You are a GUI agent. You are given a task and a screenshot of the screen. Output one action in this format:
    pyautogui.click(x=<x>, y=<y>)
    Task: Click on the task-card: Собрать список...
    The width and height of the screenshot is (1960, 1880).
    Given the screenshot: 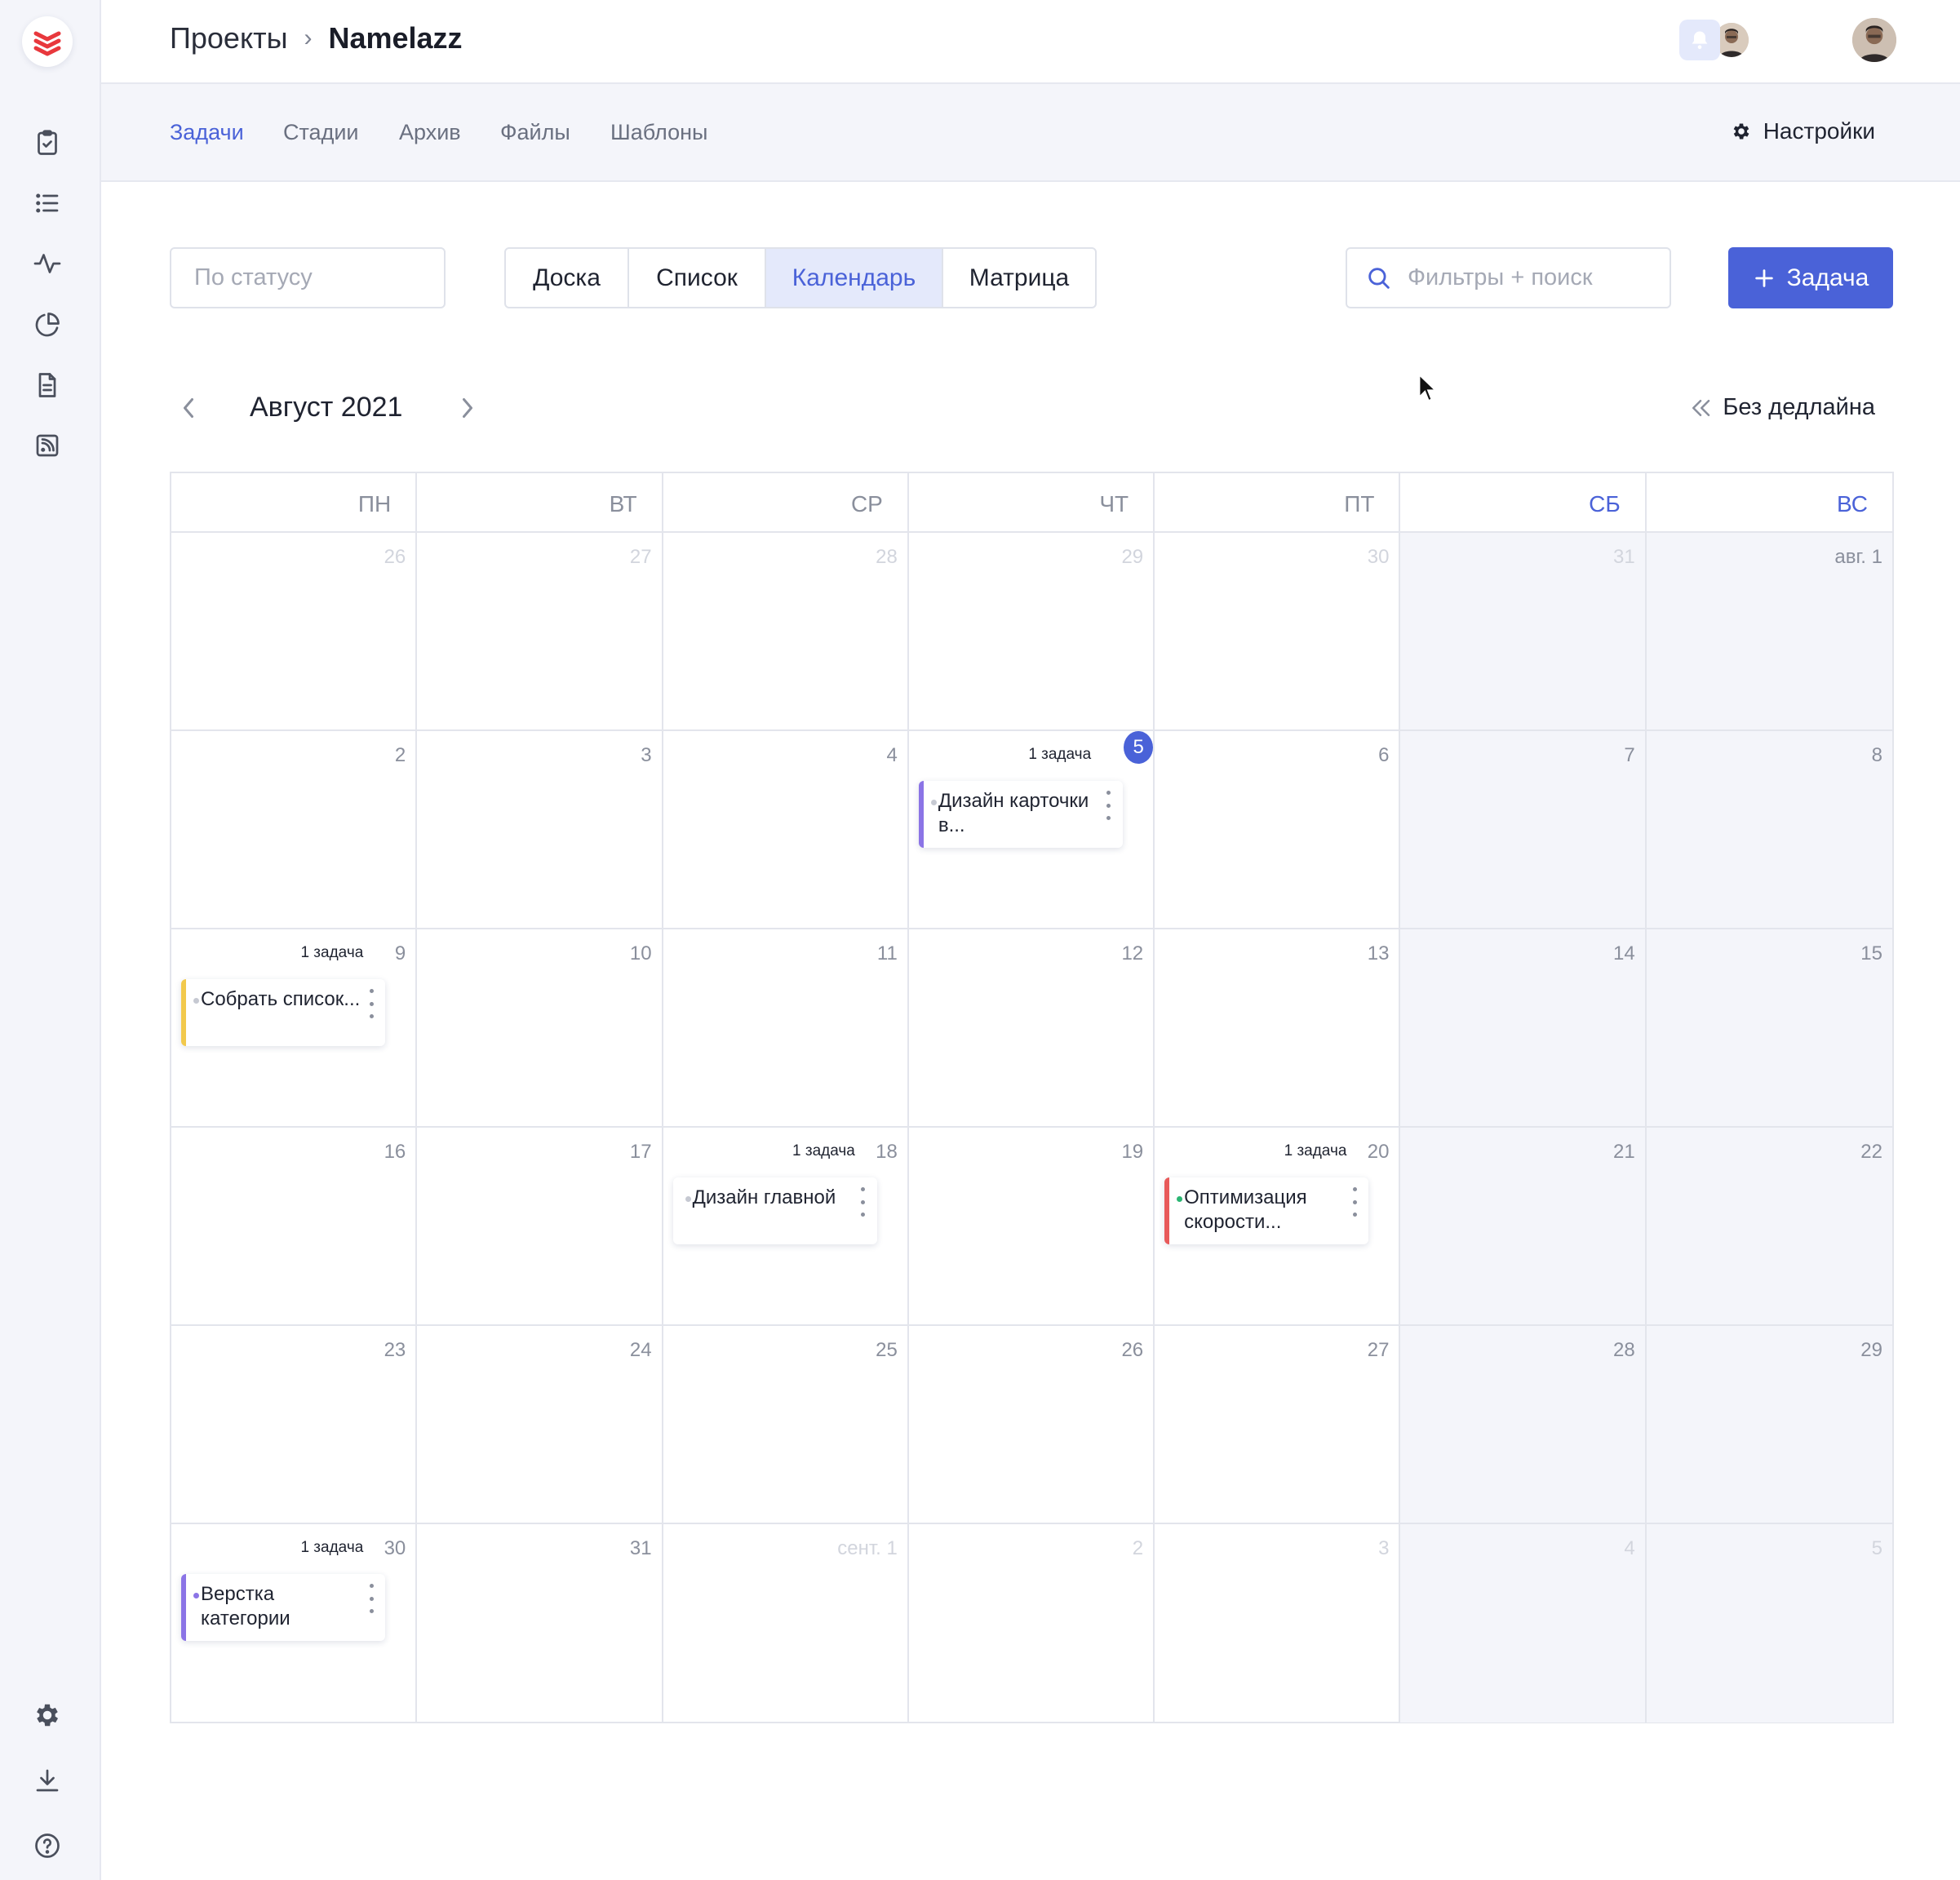 What is the action you would take?
    pyautogui.click(x=283, y=1013)
    